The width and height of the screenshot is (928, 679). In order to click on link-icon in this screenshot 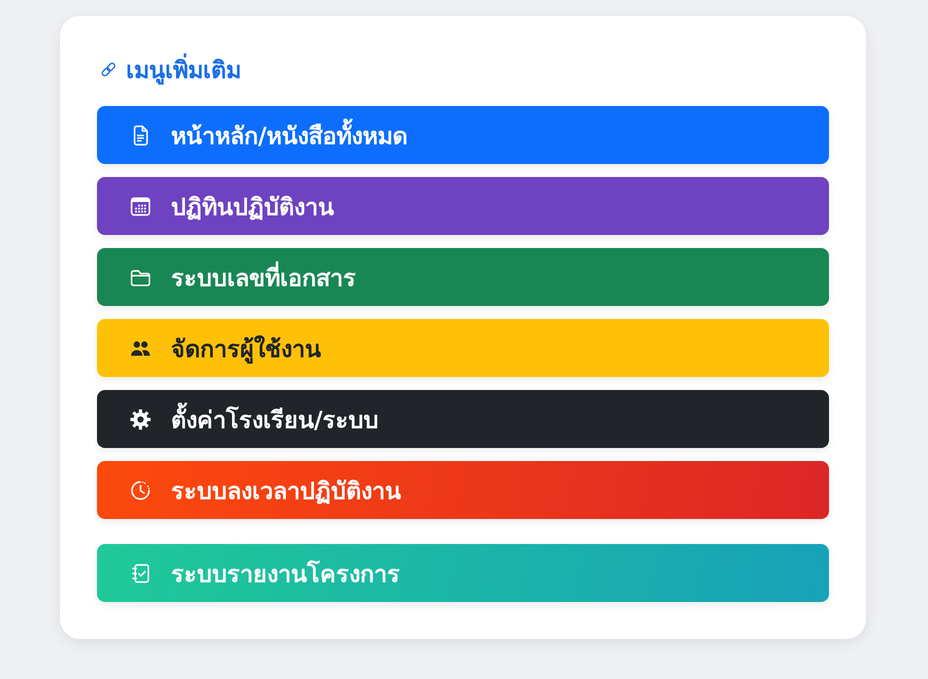, I will do `click(108, 69)`.